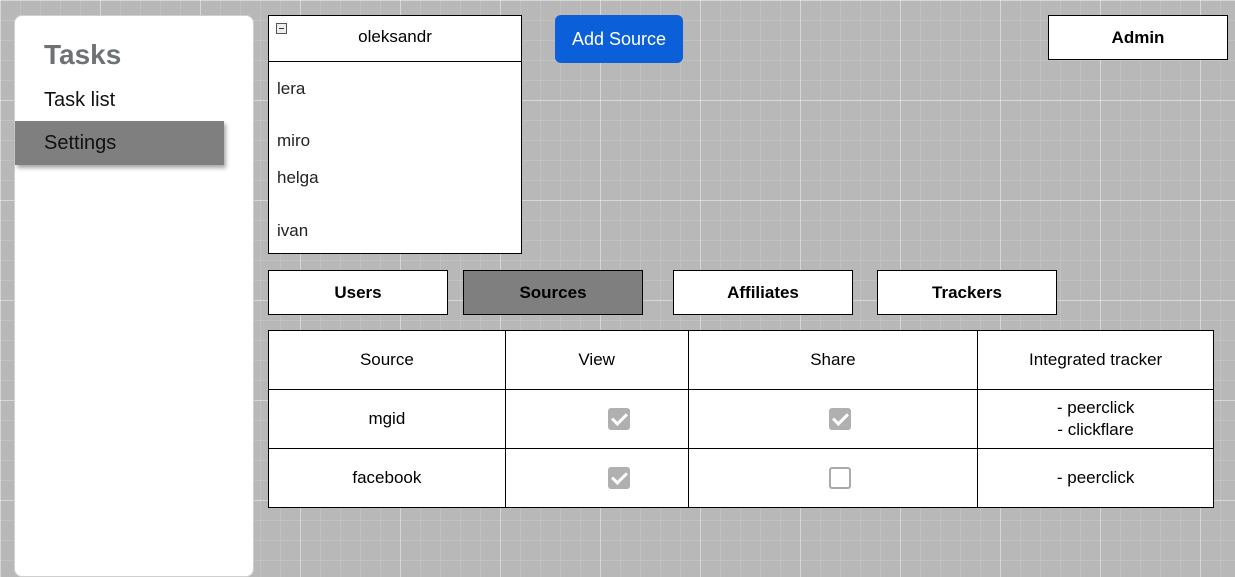 The image size is (1235, 577). What do you see at coordinates (395, 36) in the screenshot?
I see `selected-user: oleksandr` at bounding box center [395, 36].